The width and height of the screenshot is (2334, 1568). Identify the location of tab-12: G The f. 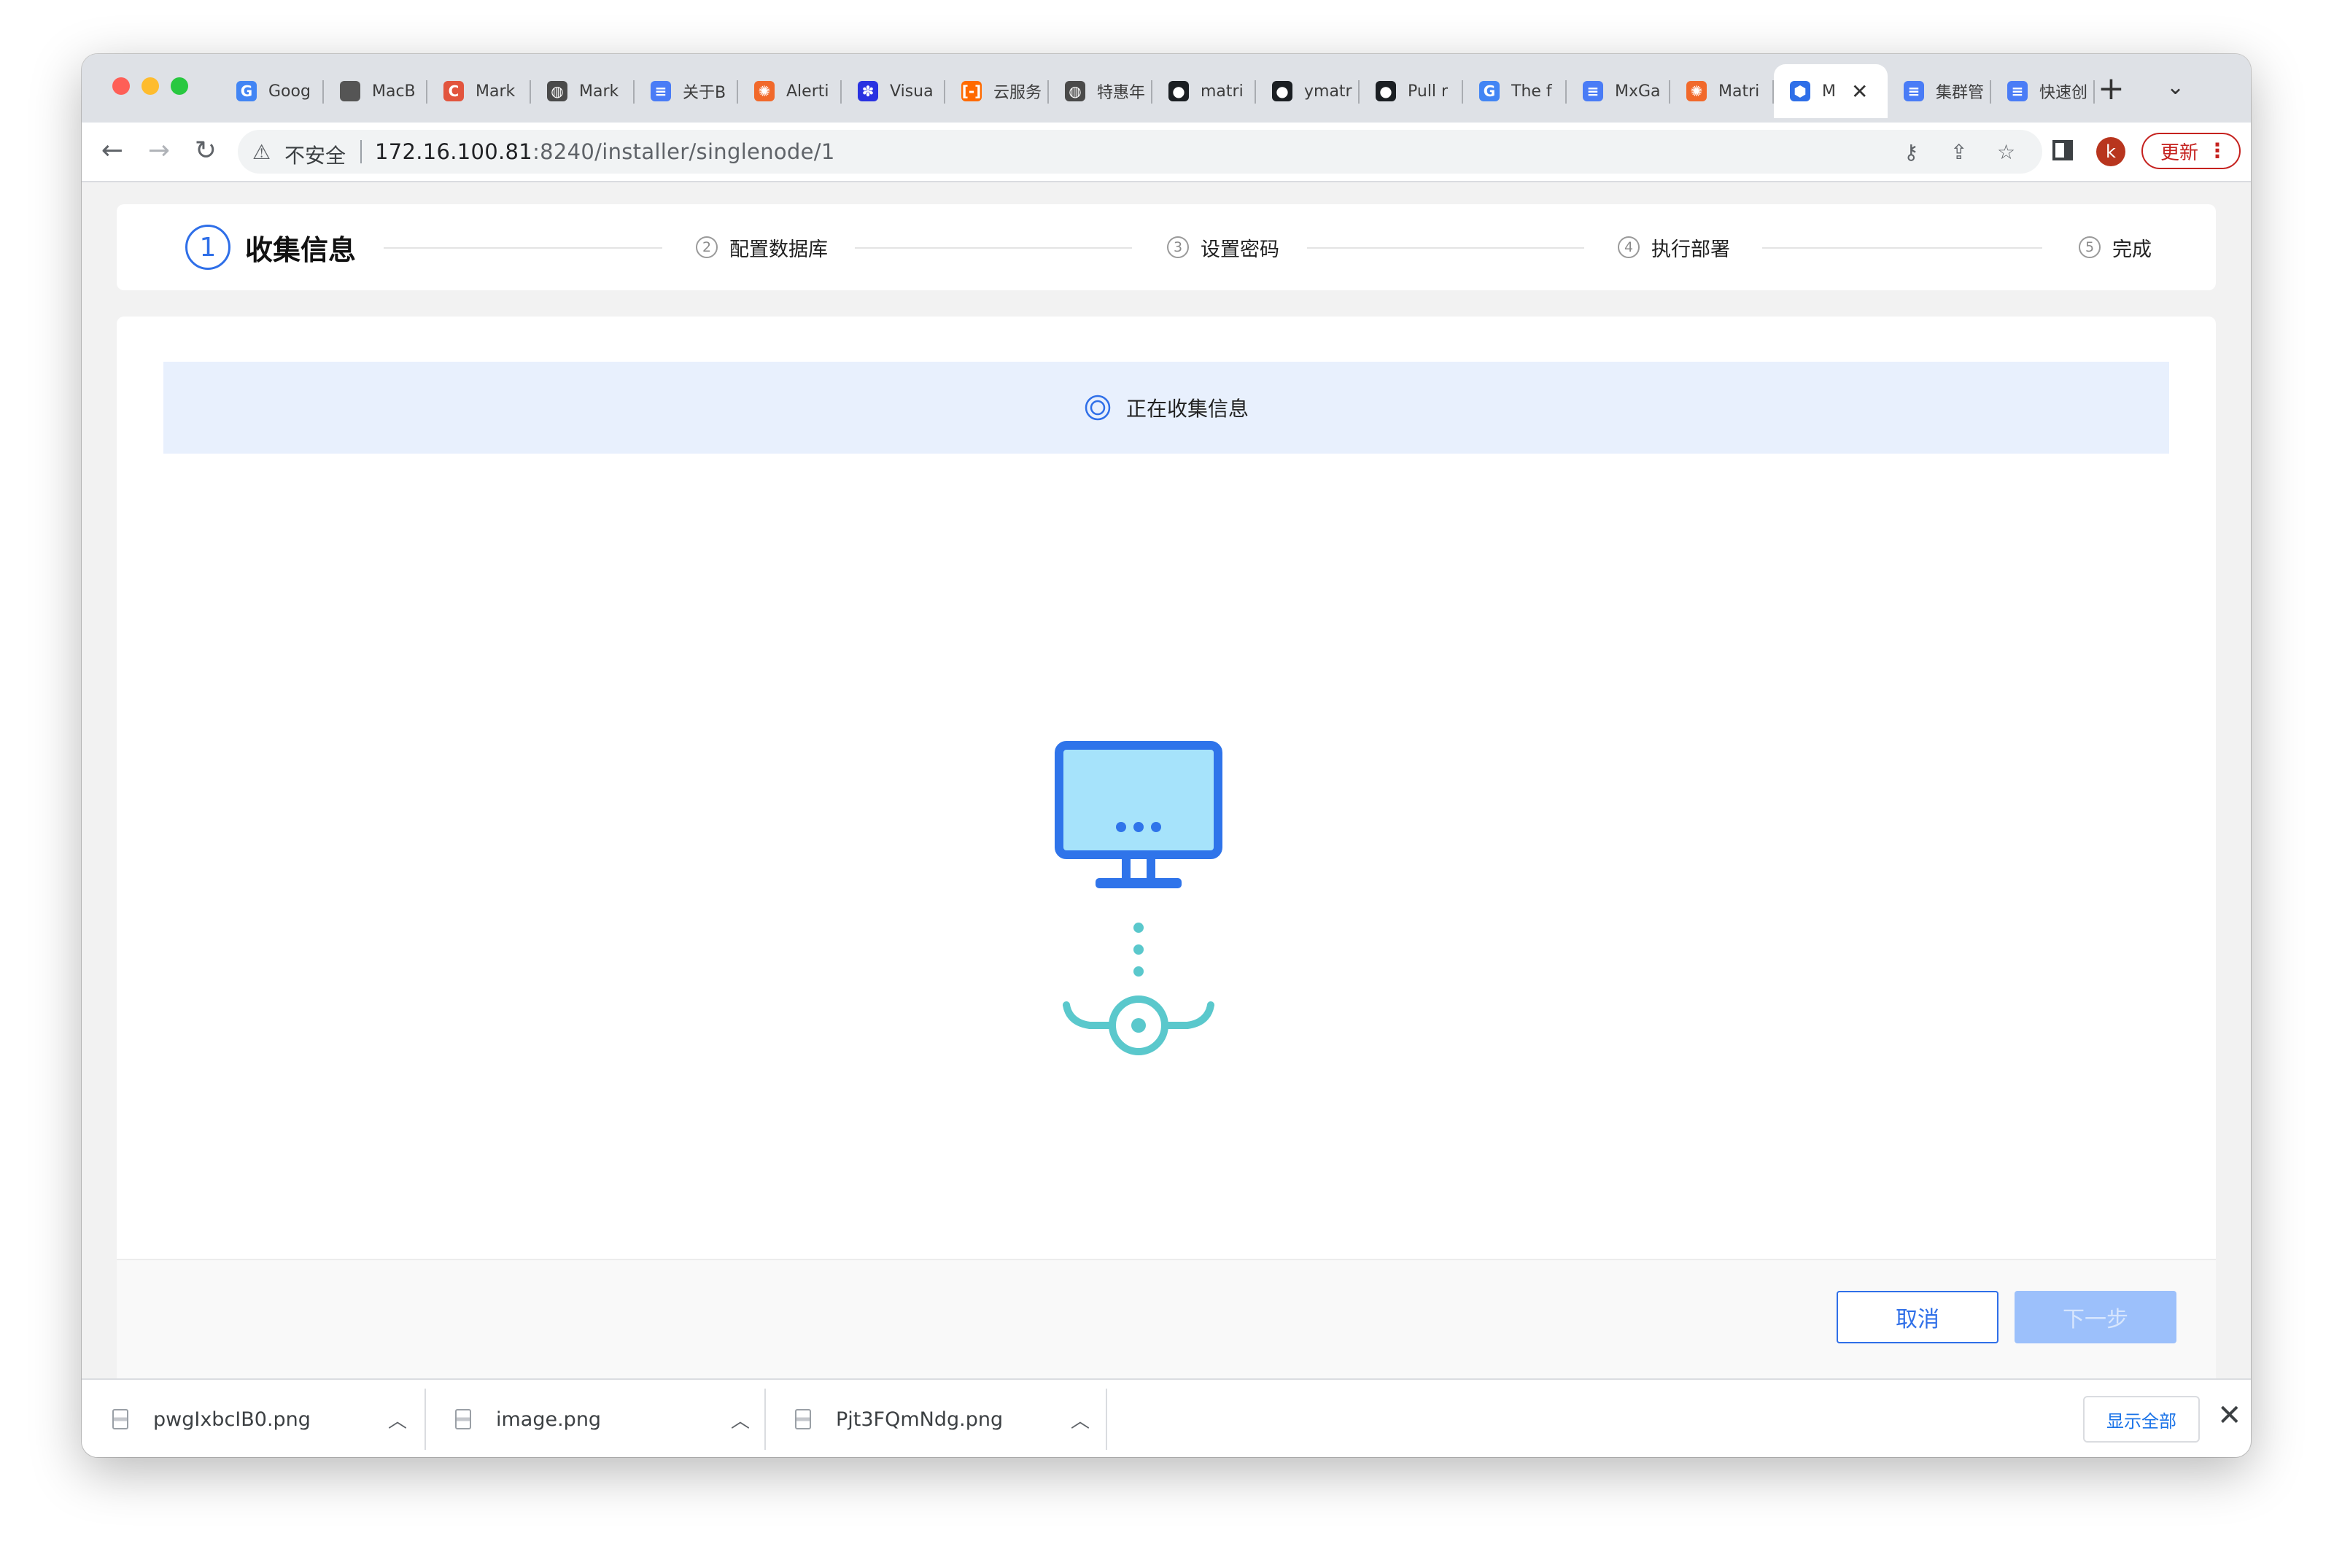
(1515, 91).